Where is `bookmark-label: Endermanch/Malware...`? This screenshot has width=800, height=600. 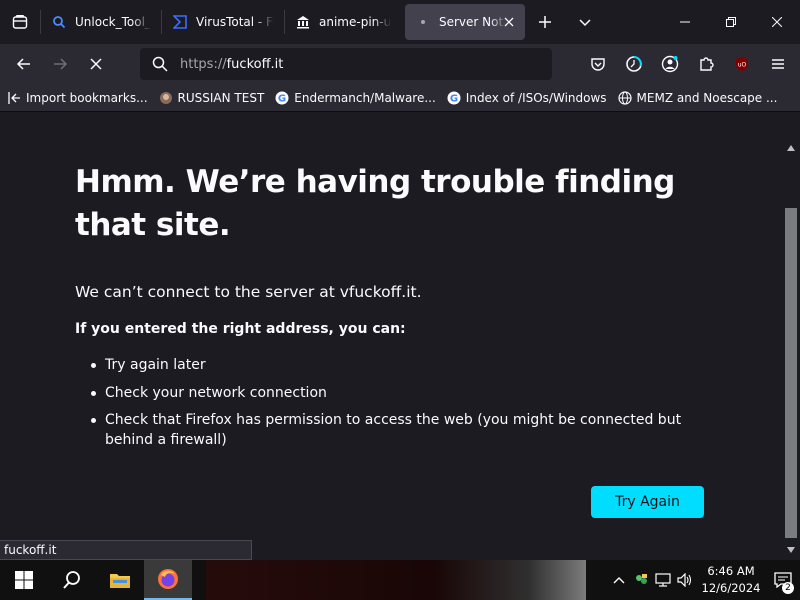
bookmark-label: Endermanch/Malware... is located at coordinates (365, 97).